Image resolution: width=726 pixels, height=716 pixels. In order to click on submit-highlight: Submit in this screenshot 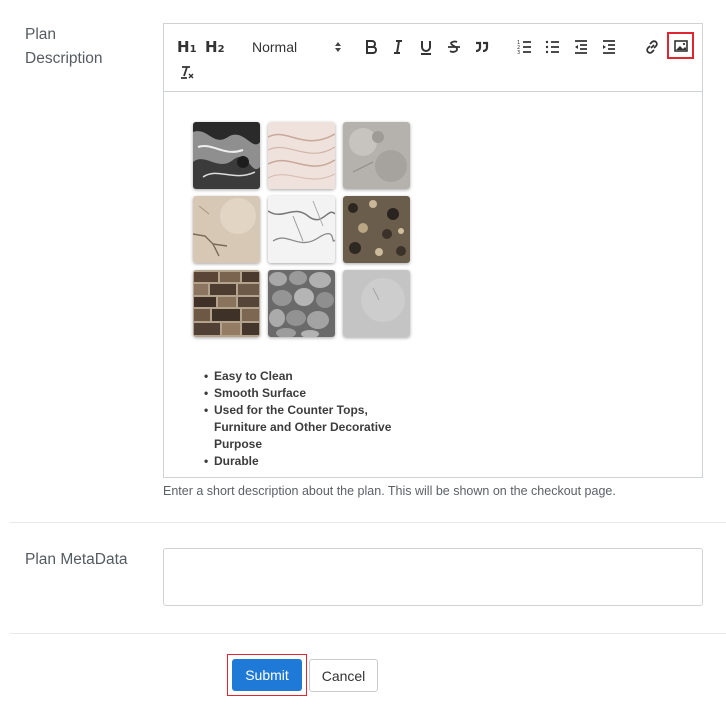, I will do `click(267, 675)`.